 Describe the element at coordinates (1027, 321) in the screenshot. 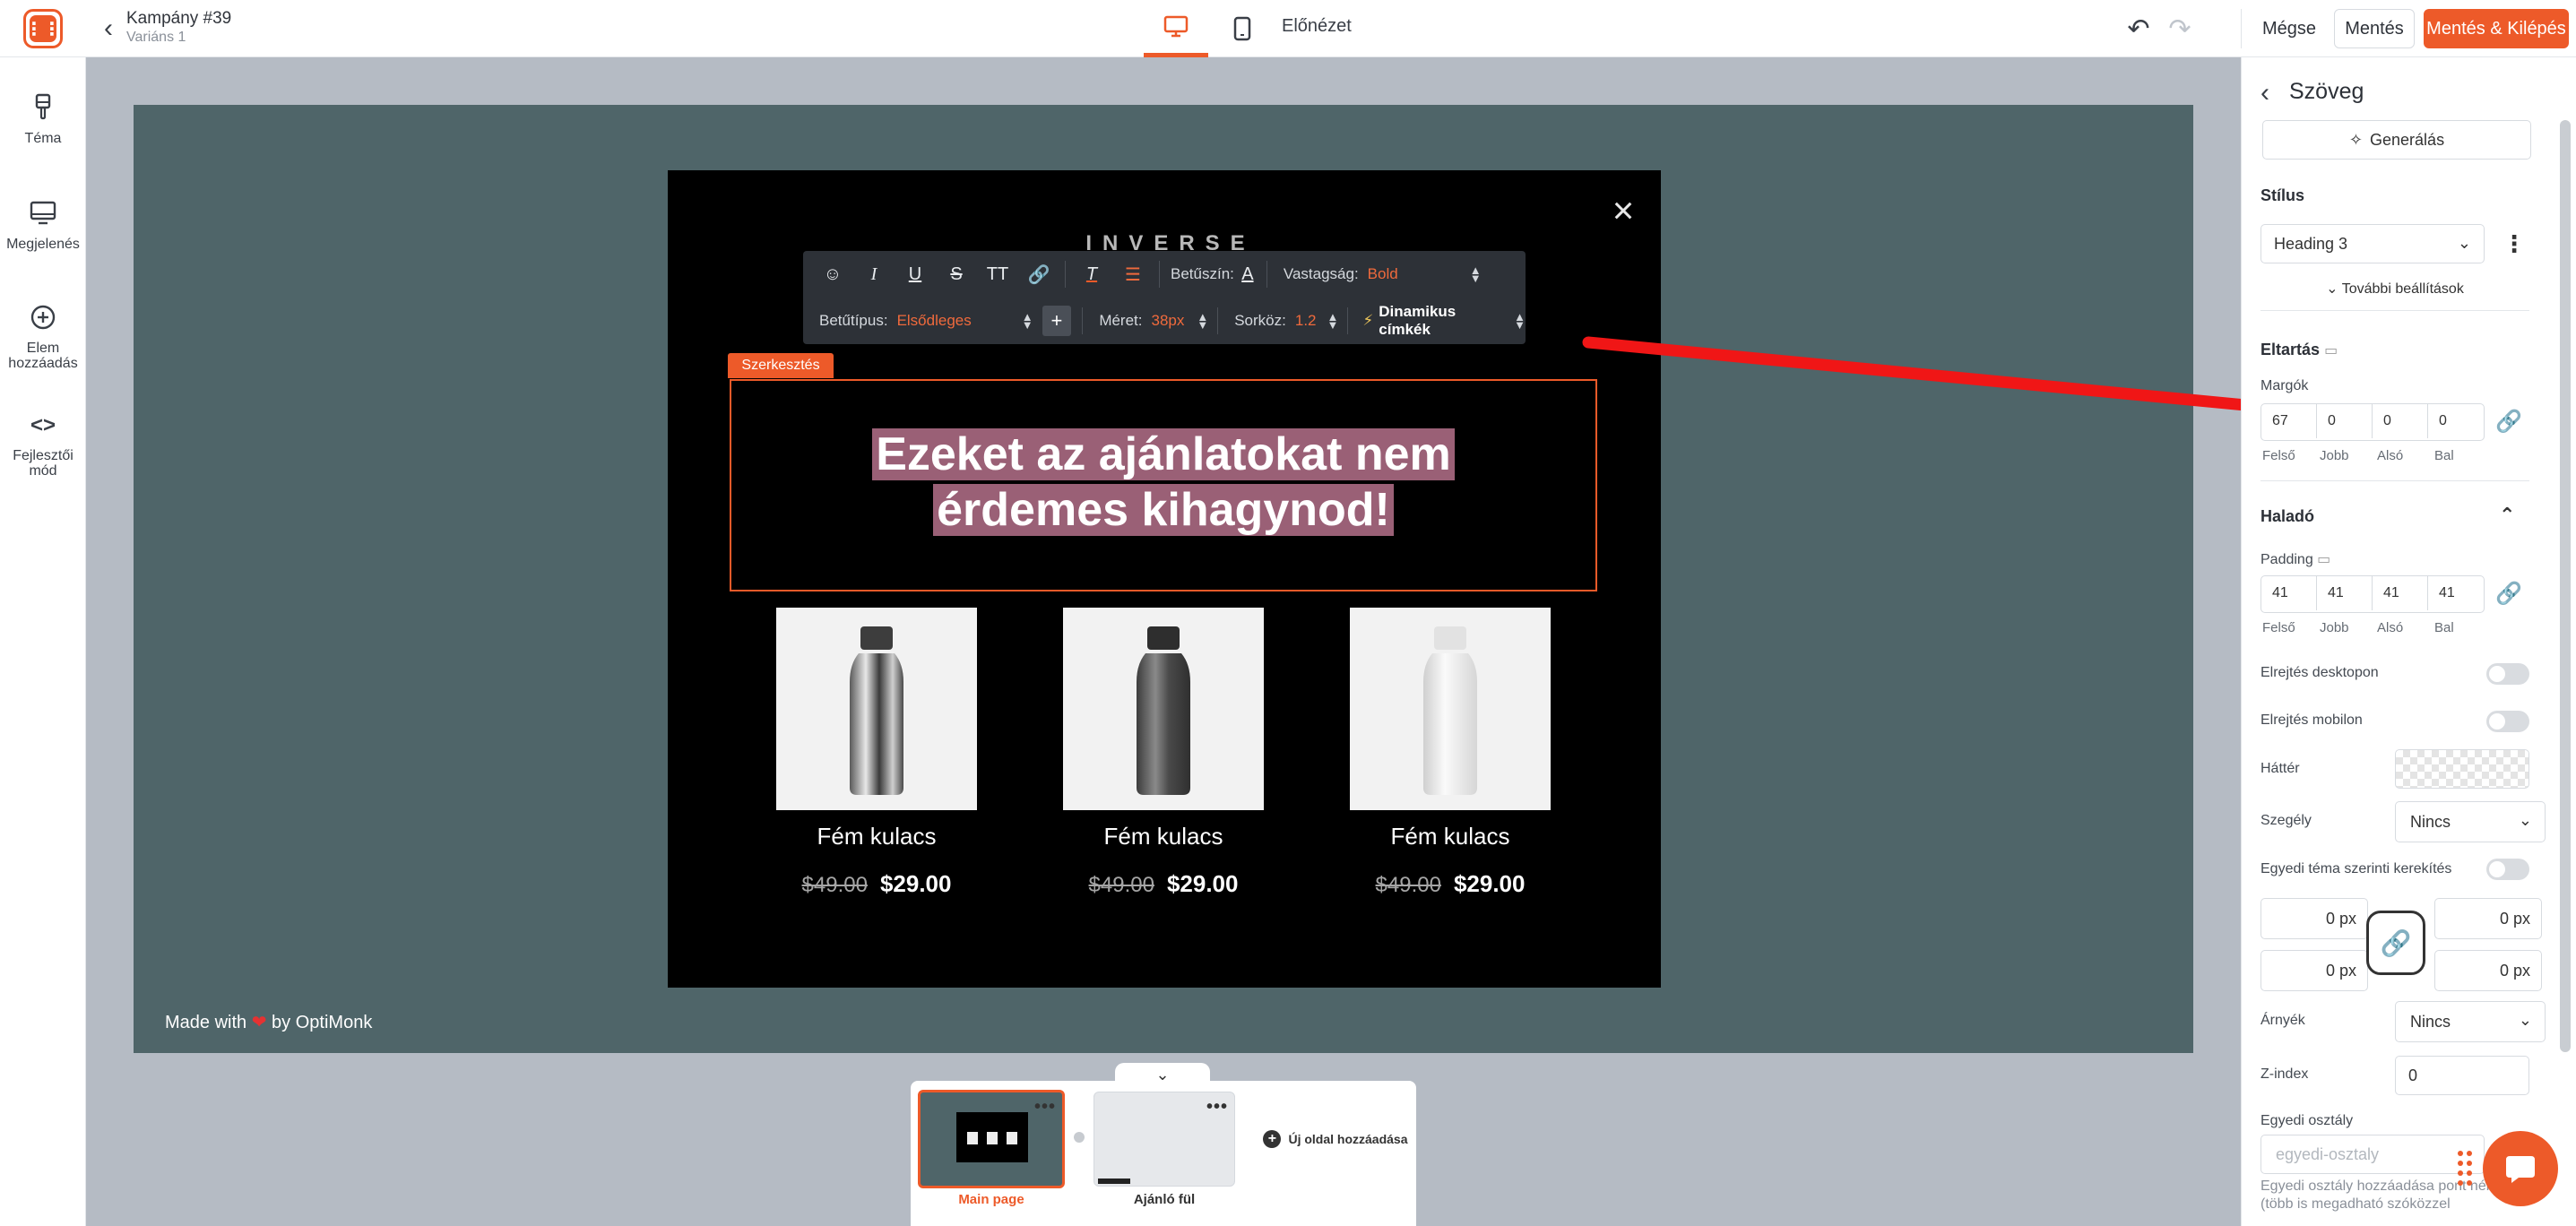

I see `font-type-stepper-icon: ▲ ▼` at that location.